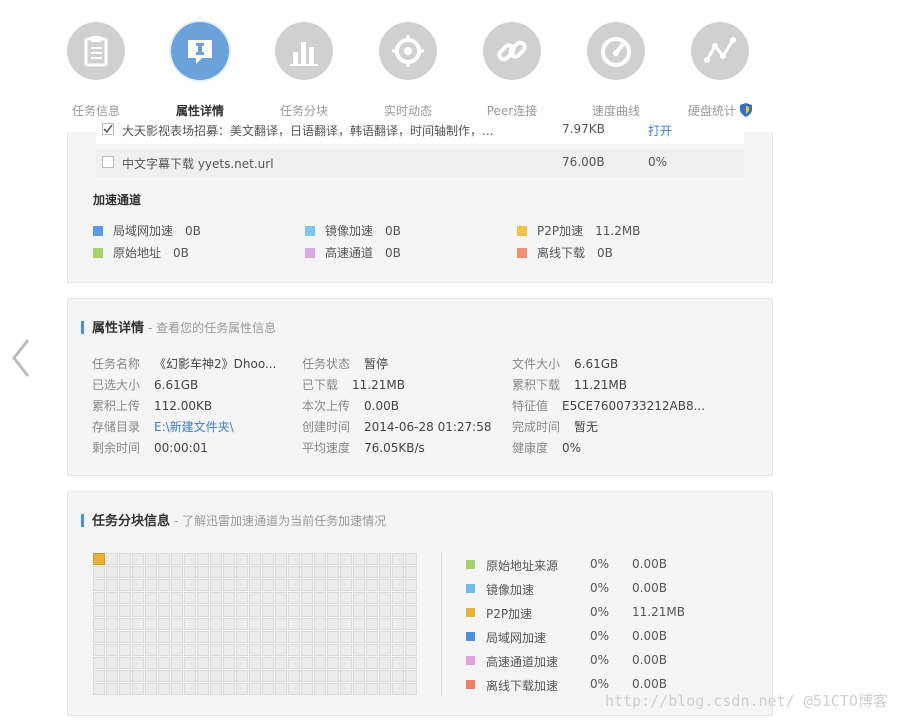  Describe the element at coordinates (428, 427) in the screenshot. I see `property-value: 2014-06-28 01:27:58` at that location.